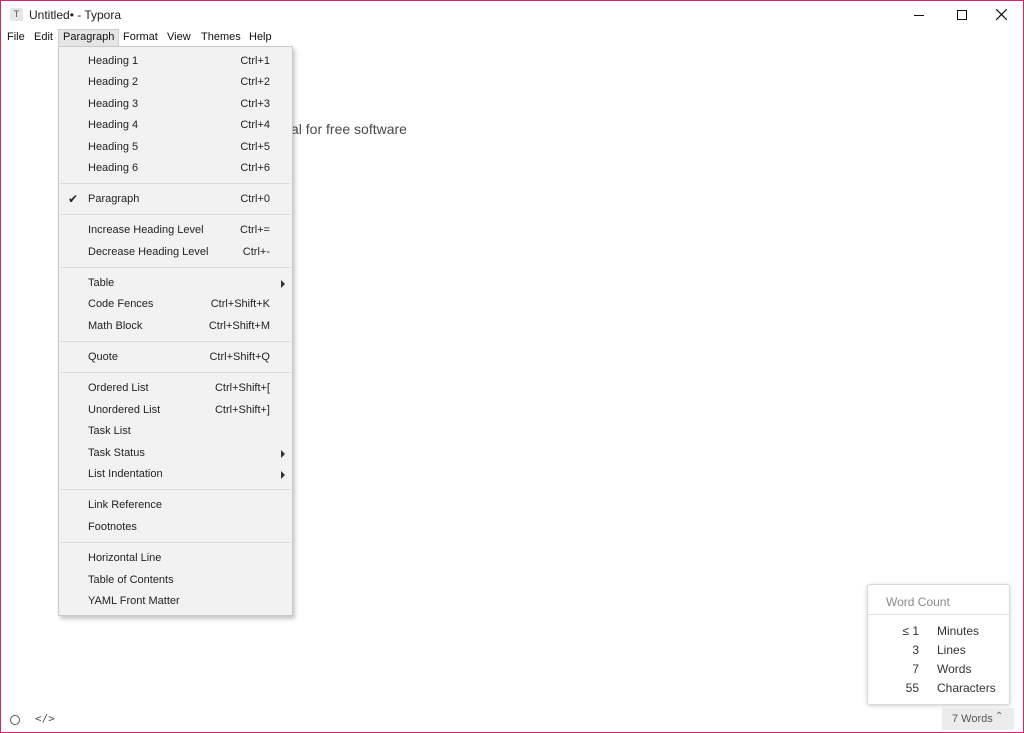 This screenshot has height=733, width=1024. What do you see at coordinates (121, 304) in the screenshot?
I see `menu-item-label: Code Fences` at bounding box center [121, 304].